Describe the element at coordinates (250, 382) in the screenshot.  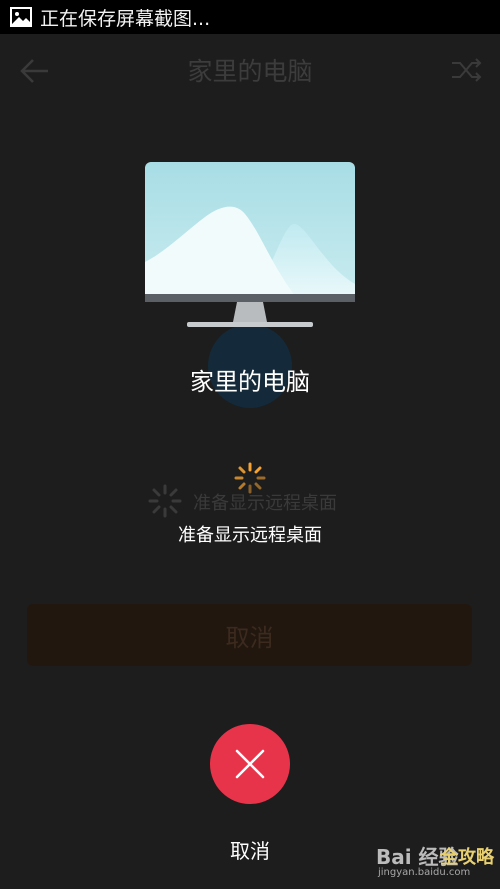
I see `device-name: 家里的电脑` at that location.